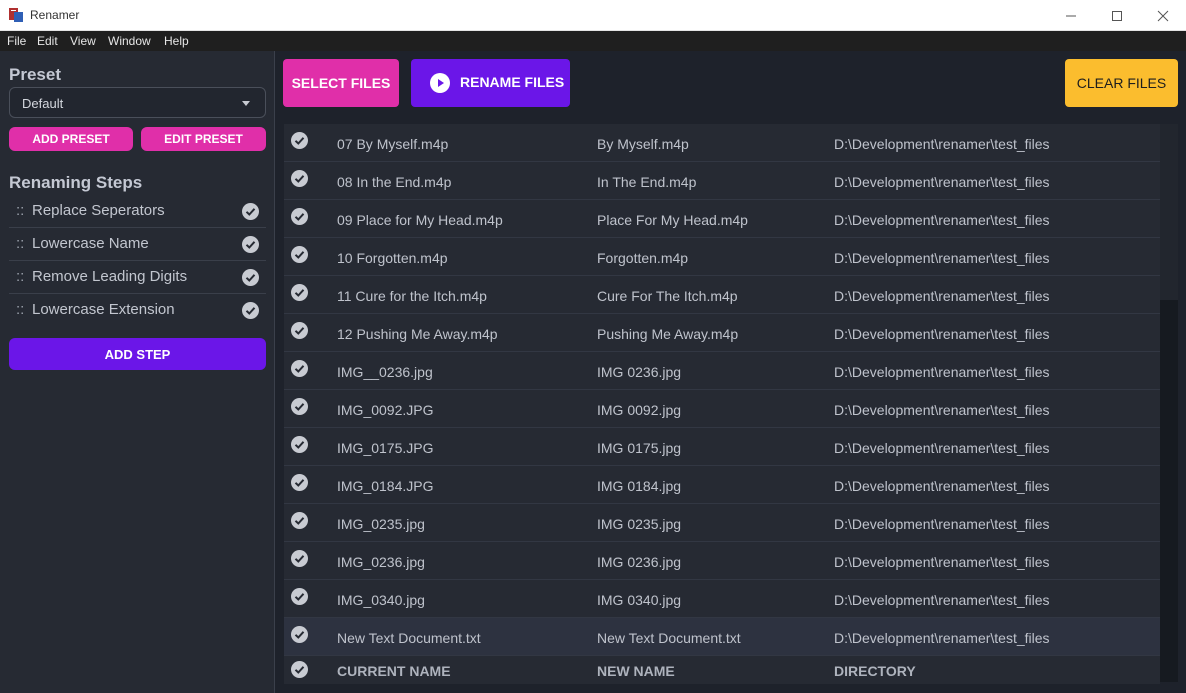  I want to click on new-name-cell: IMG 0235.jpg, so click(639, 524).